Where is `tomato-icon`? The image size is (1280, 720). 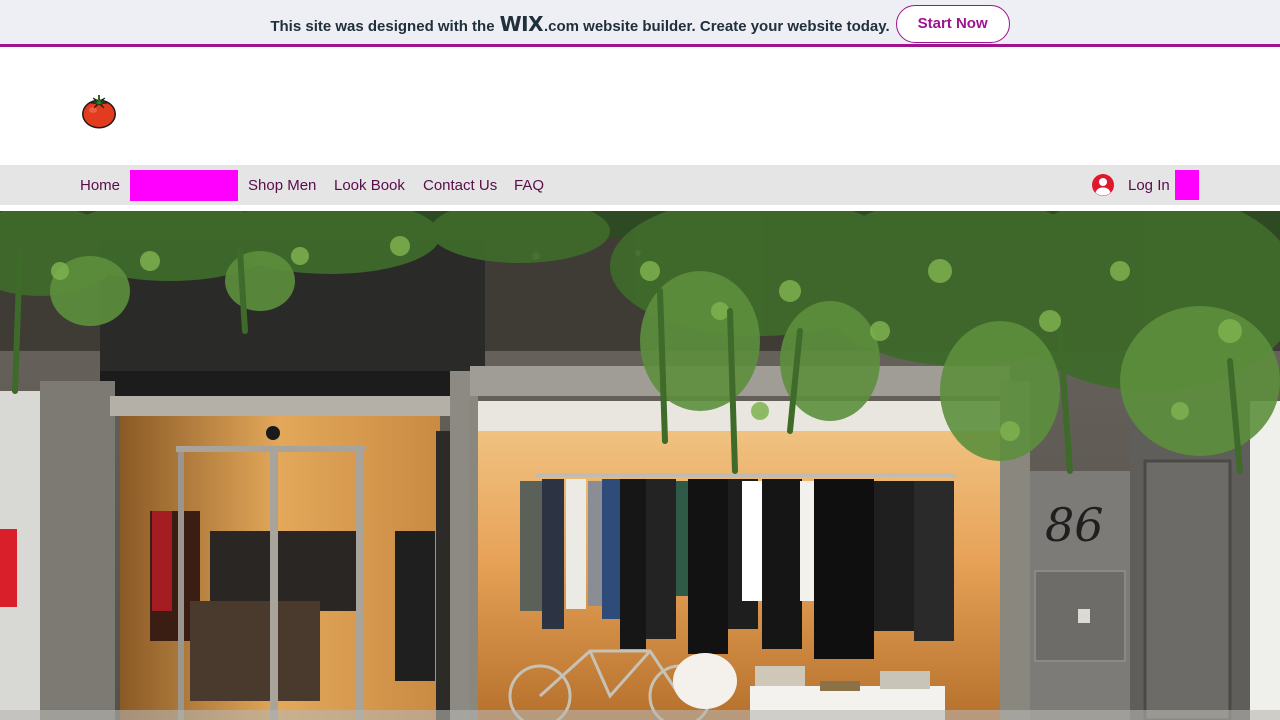
tomato-icon is located at coordinates (99, 111).